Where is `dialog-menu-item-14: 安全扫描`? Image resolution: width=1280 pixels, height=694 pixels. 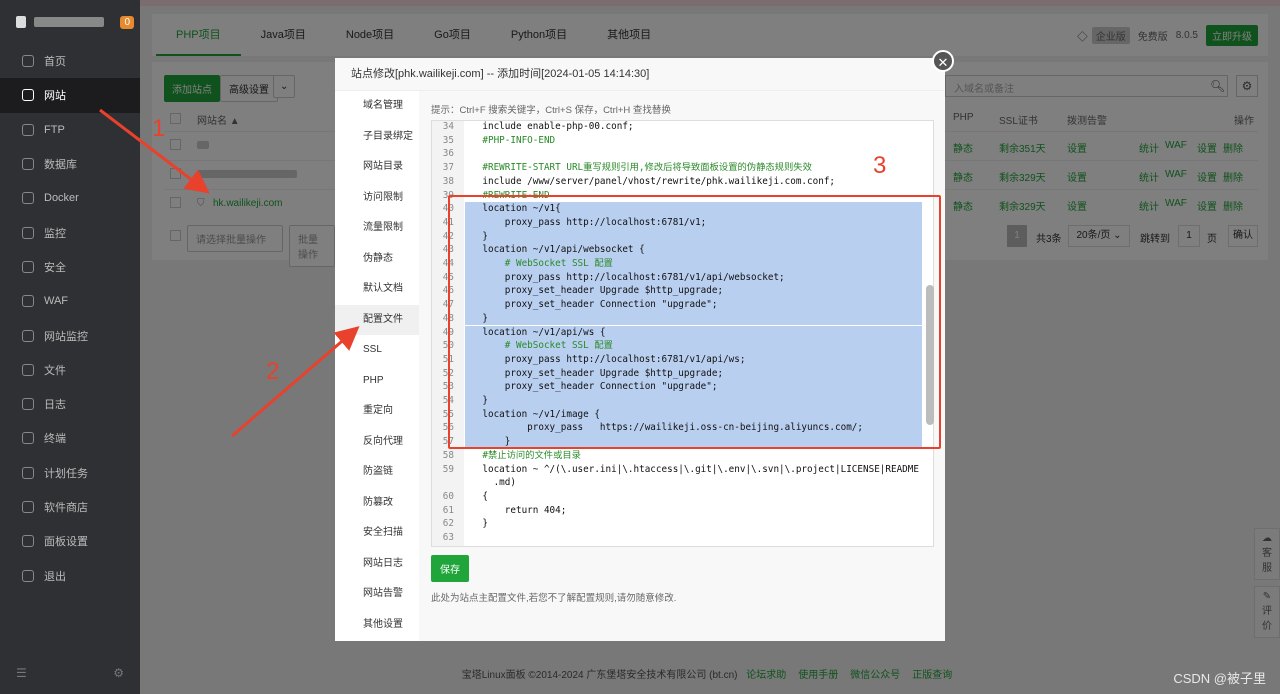
dialog-menu-item-14: 安全扫描 is located at coordinates (377, 533).